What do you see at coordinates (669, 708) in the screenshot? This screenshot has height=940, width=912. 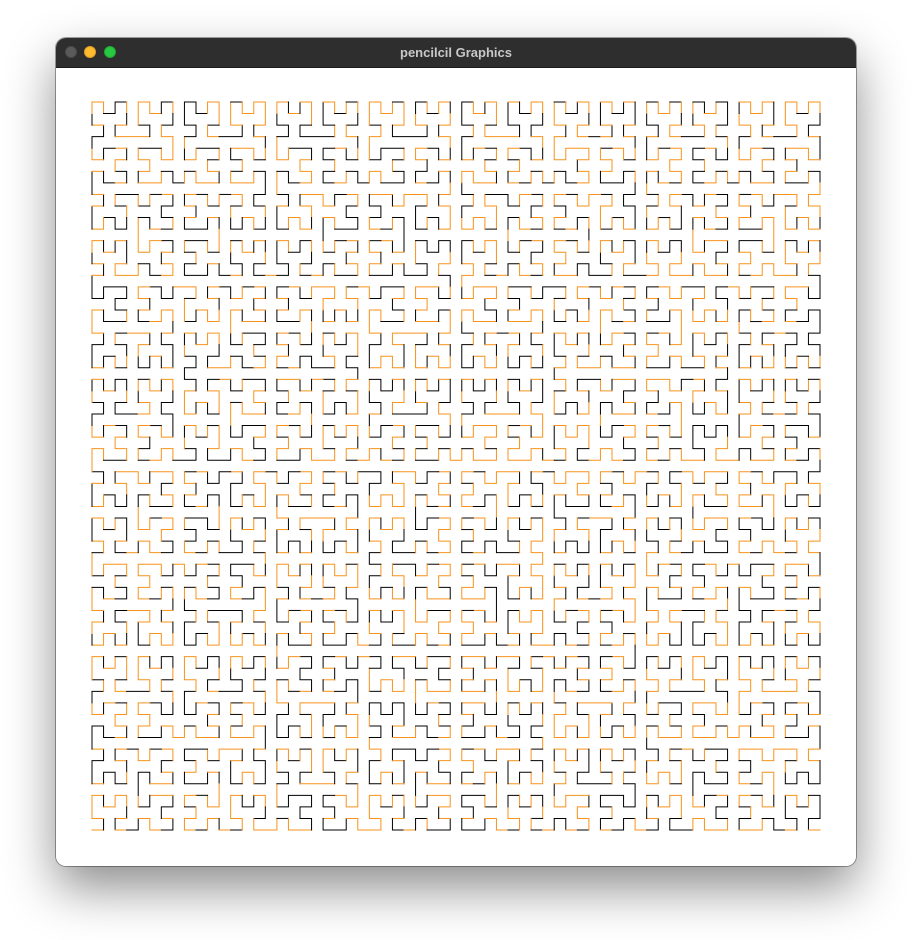 I see `curve-segment-1985` at bounding box center [669, 708].